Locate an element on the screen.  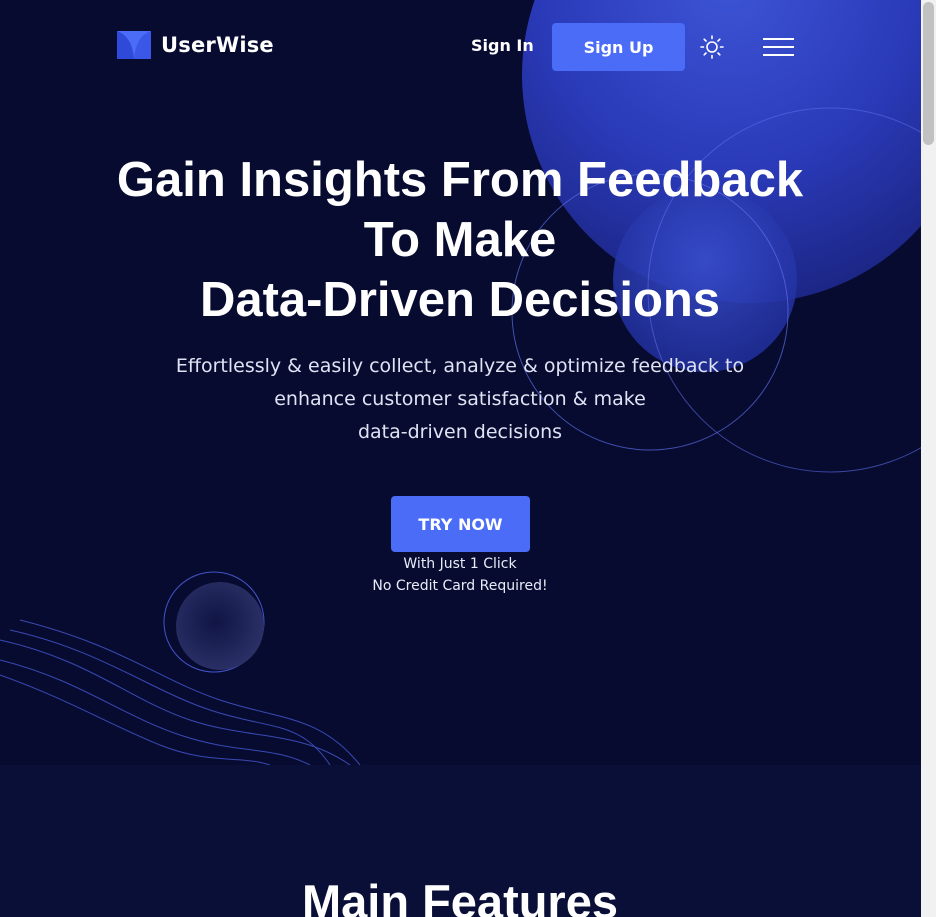
hero-subtitle-line: data-driven decisions is located at coordinates (460, 432).